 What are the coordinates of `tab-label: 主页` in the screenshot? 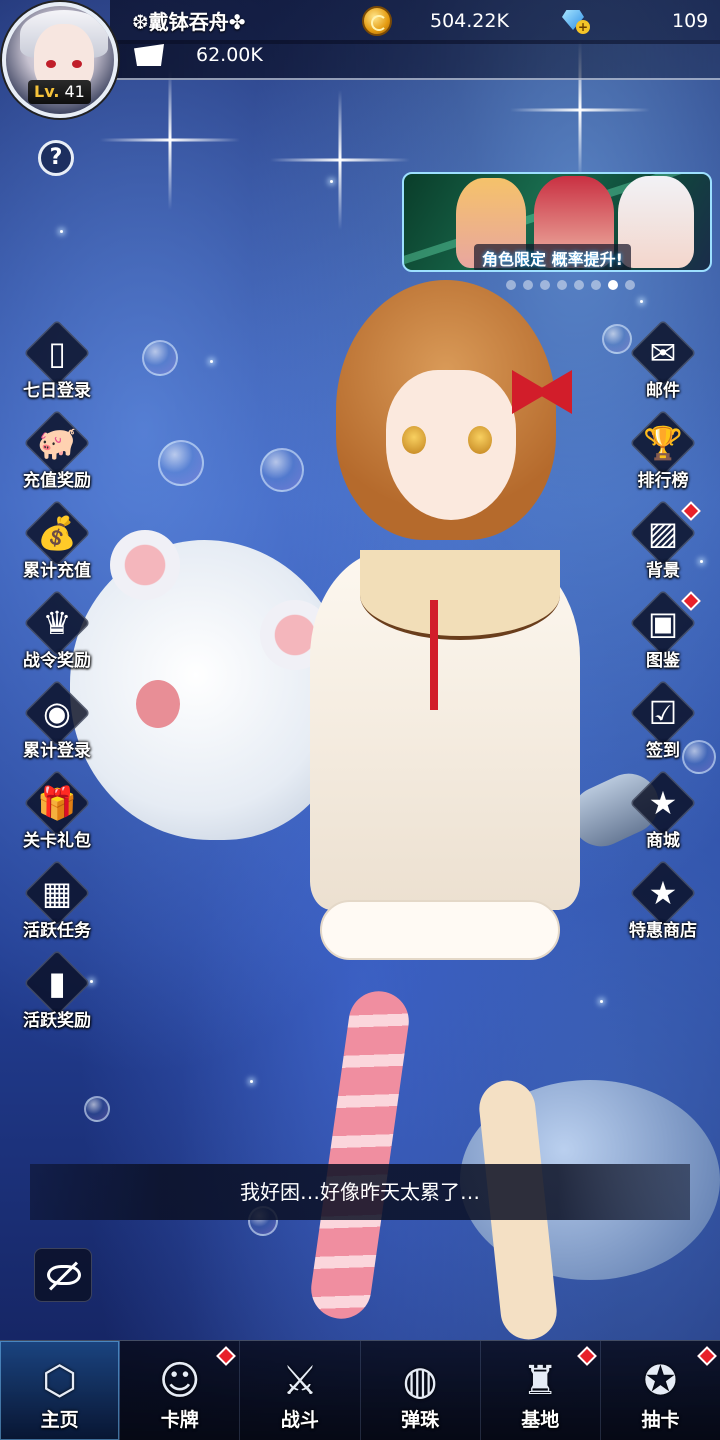 It's located at (59, 1420).